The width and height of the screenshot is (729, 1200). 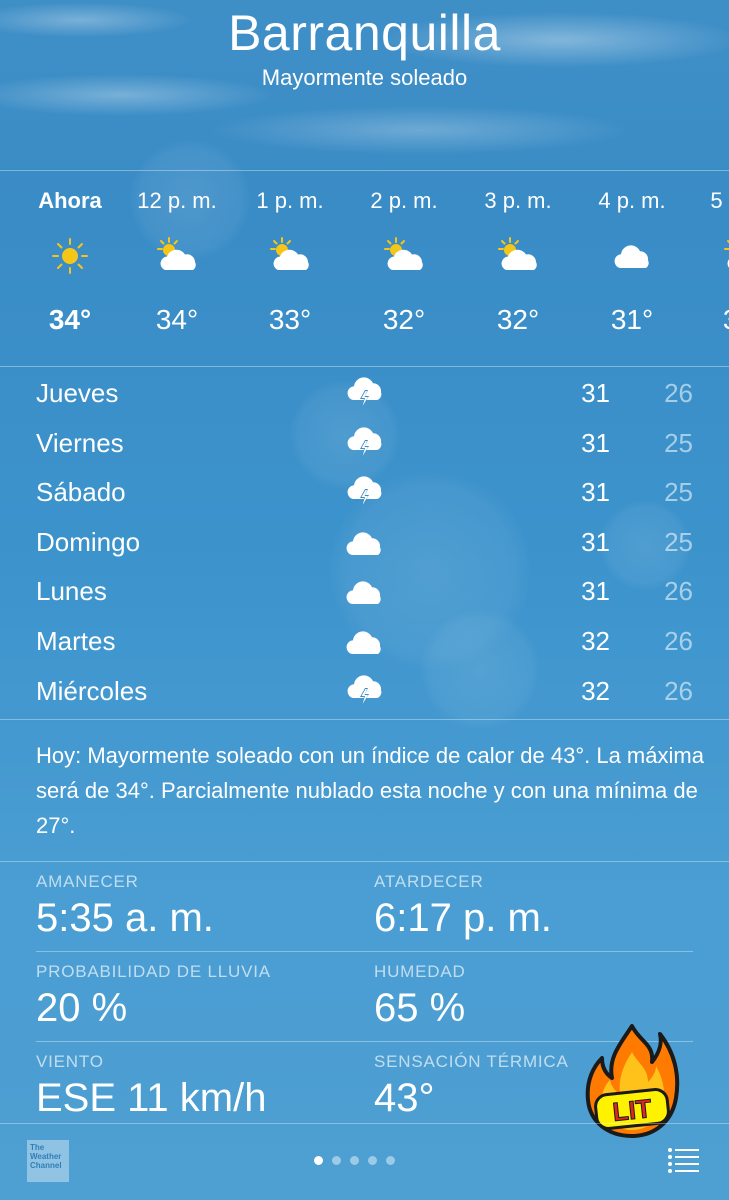 What do you see at coordinates (632, 1110) in the screenshot?
I see `sticker-text: LIT` at bounding box center [632, 1110].